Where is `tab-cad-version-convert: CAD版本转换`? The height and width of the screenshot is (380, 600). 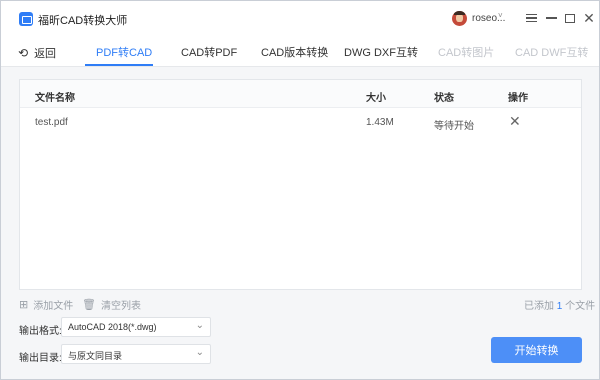 tab-cad-version-convert: CAD版本转换 is located at coordinates (294, 52).